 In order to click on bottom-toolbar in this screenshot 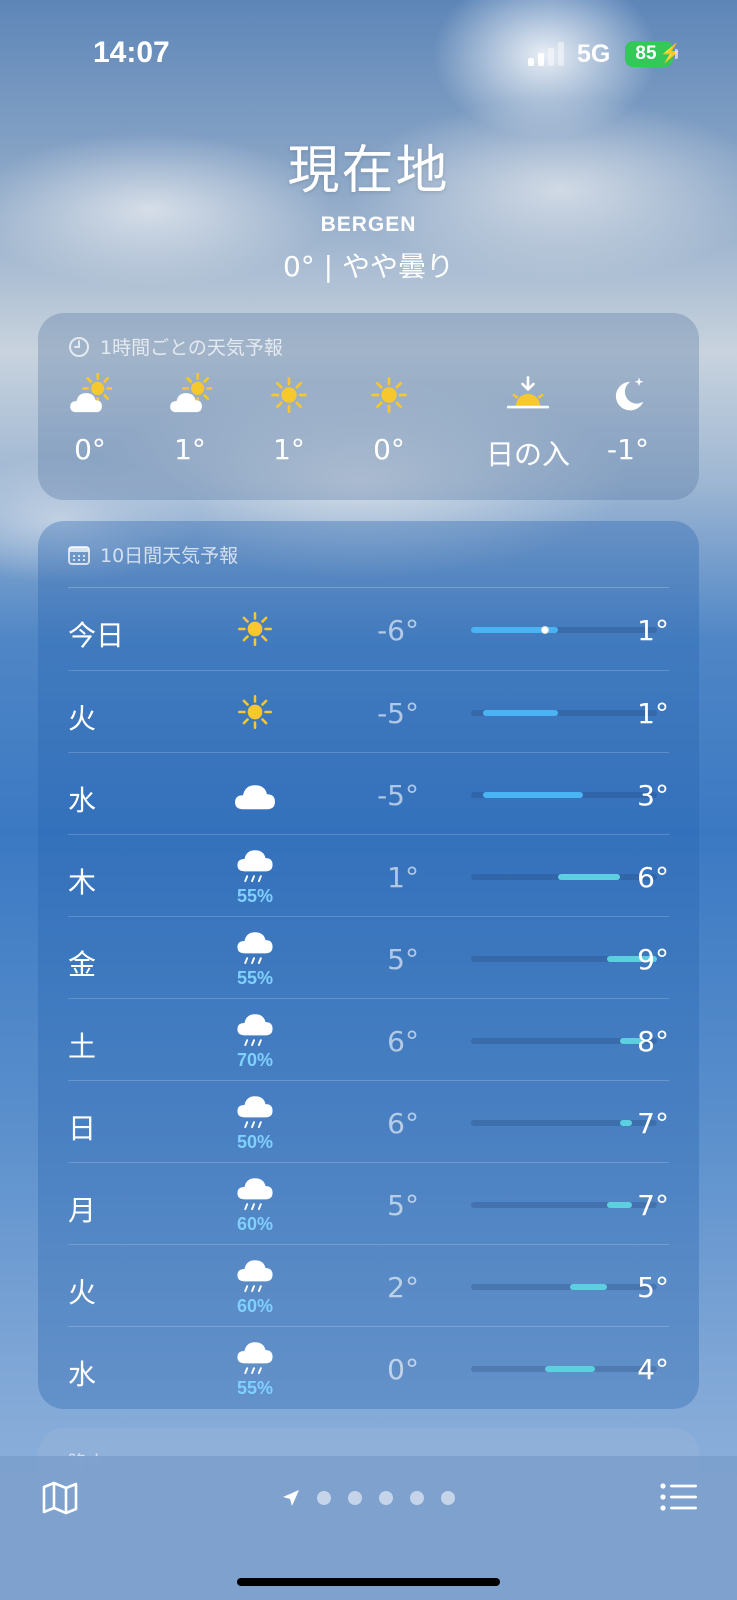, I will do `click(368, 1528)`.